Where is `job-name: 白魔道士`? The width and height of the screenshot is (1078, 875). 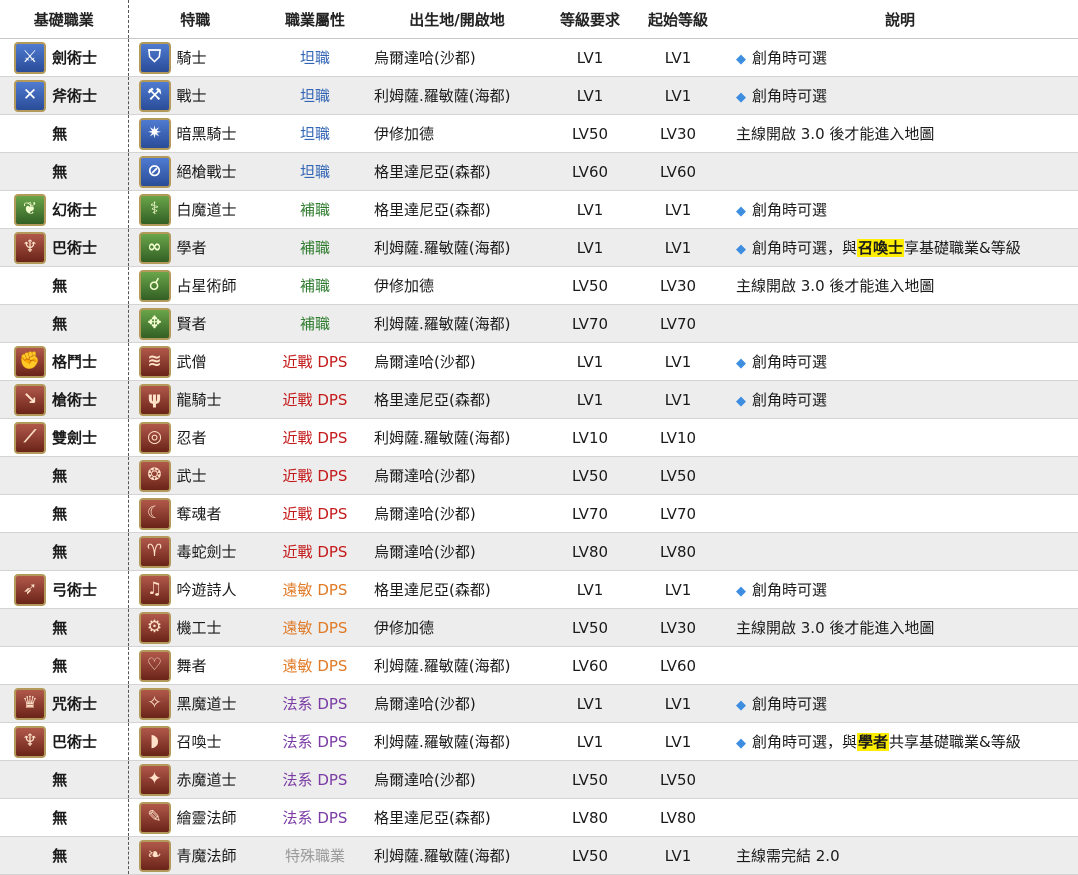 job-name: 白魔道士 is located at coordinates (206, 210).